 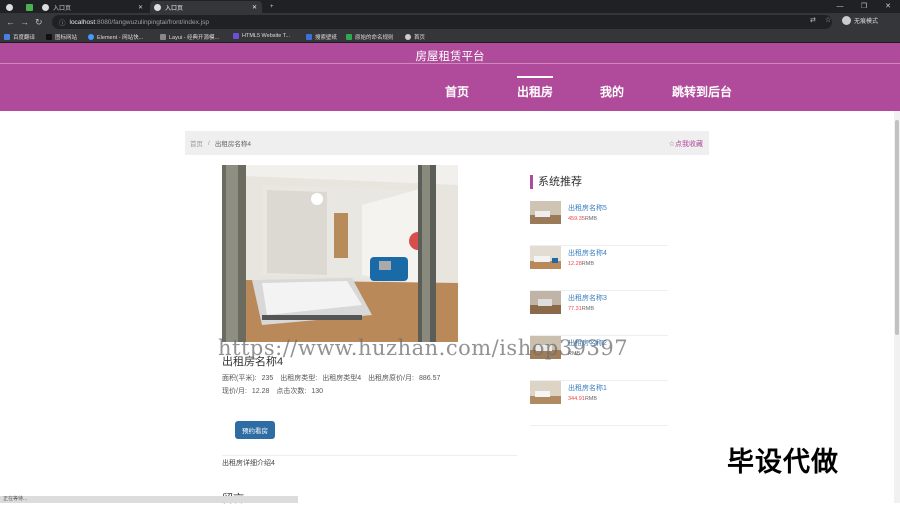 I want to click on url-path: :8080/fangwuzulinpingtai/front/index.jsp, so click(x=152, y=22).